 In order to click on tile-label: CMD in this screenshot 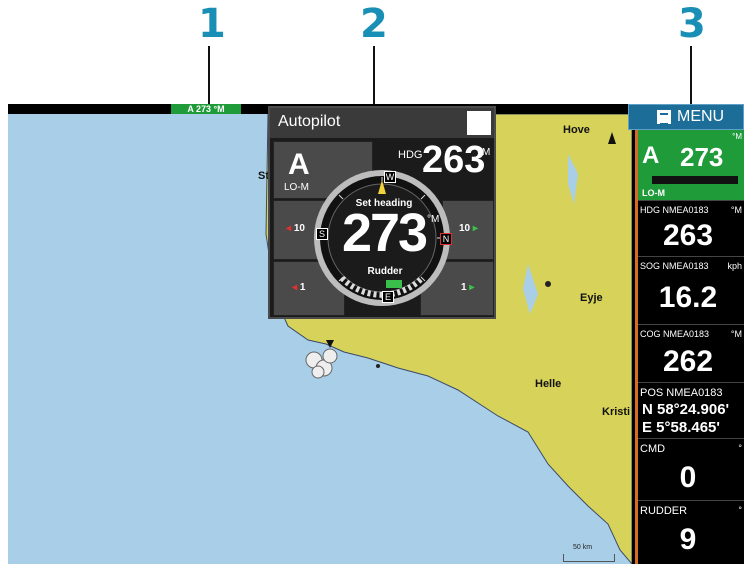, I will do `click(653, 449)`.